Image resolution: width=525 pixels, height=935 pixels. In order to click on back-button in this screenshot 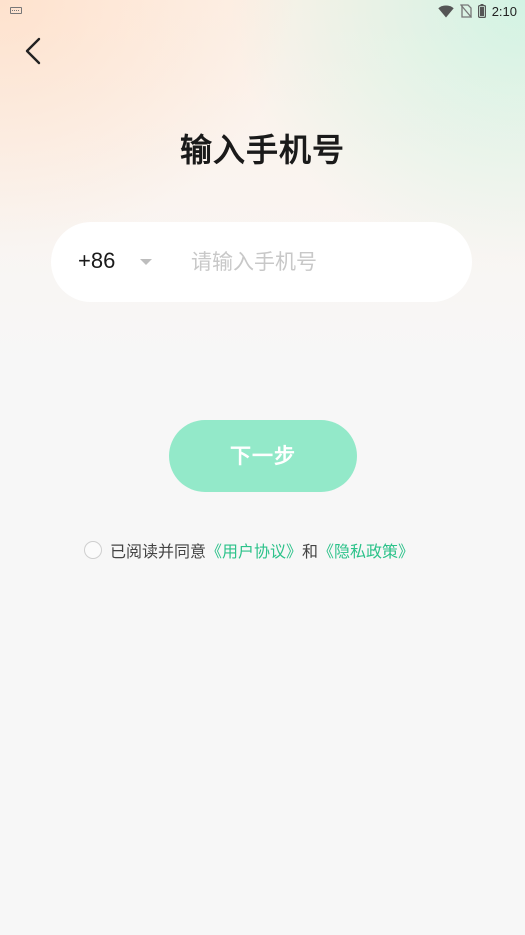, I will do `click(33, 51)`.